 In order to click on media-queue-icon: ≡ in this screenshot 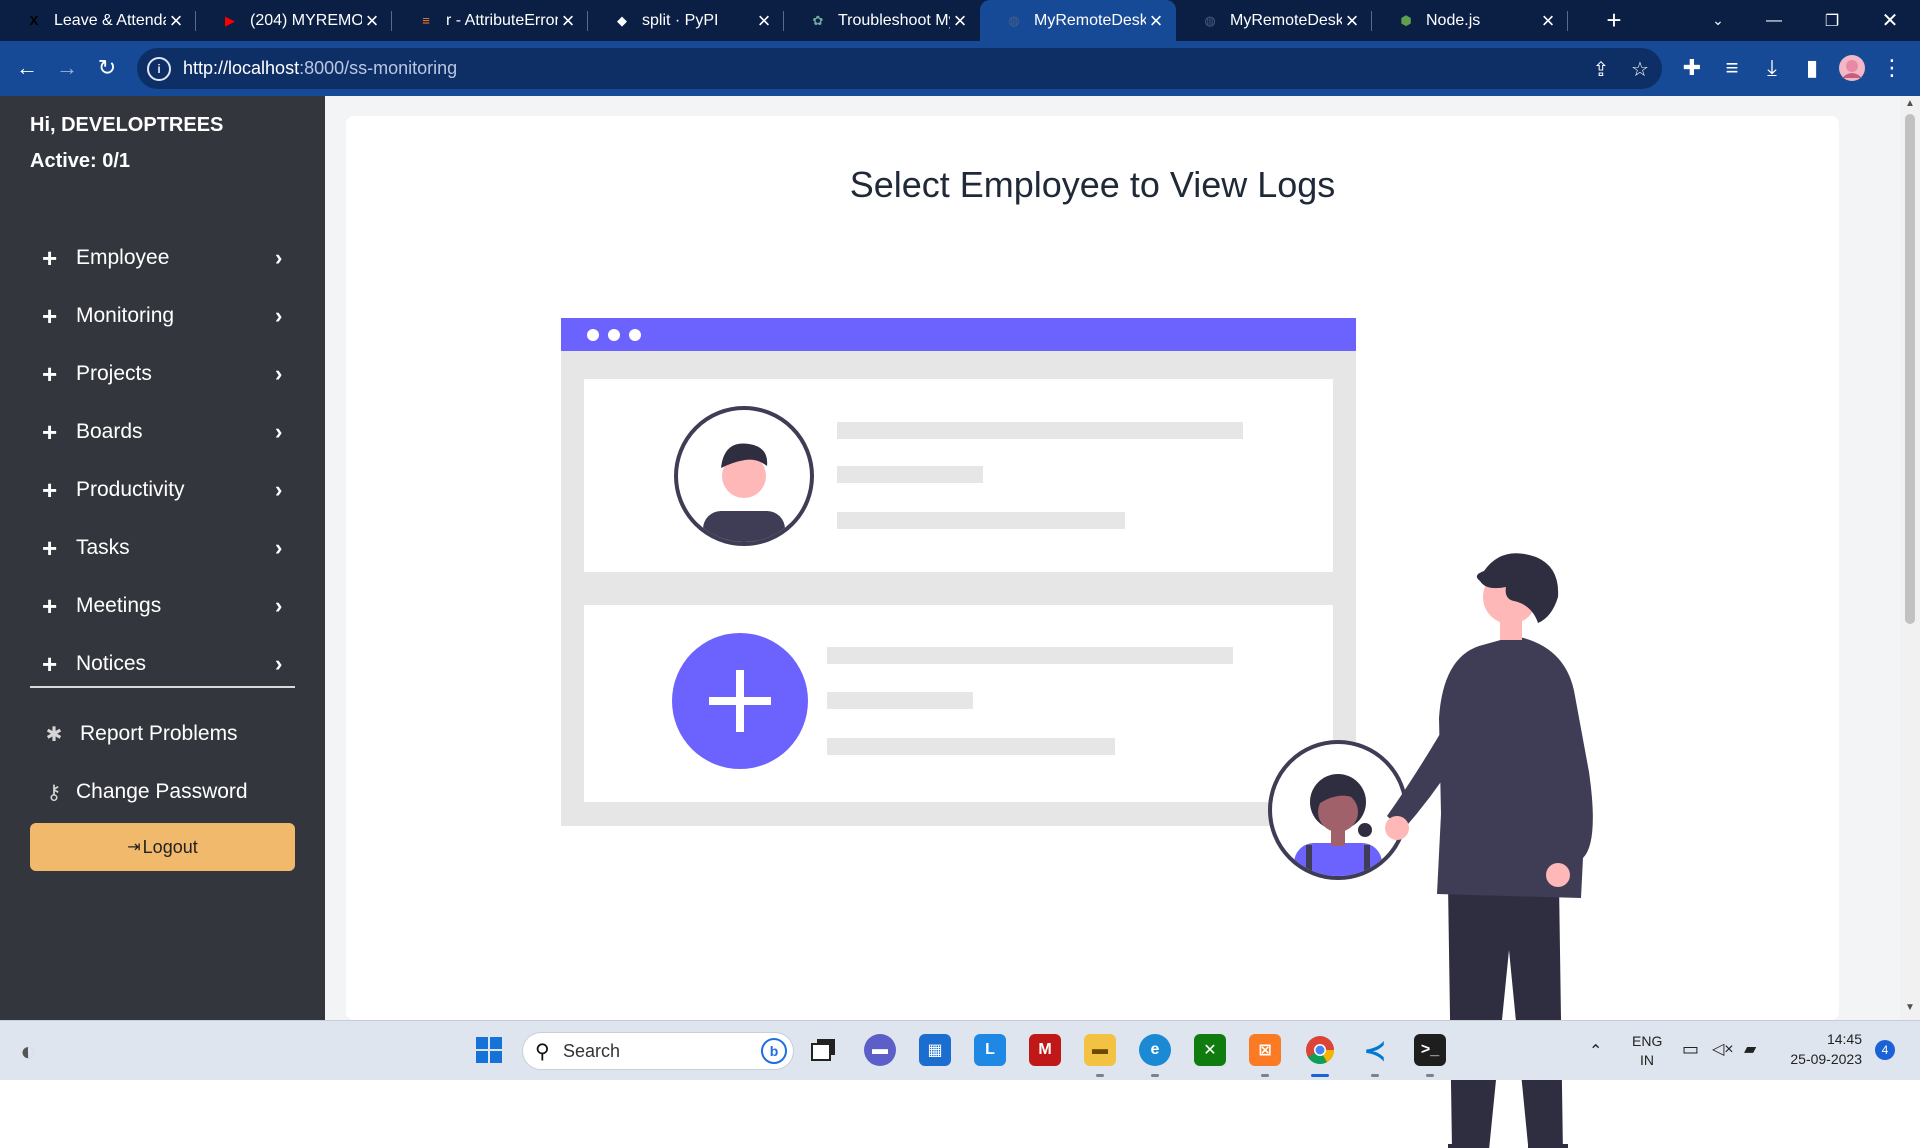, I will do `click(1732, 68)`.